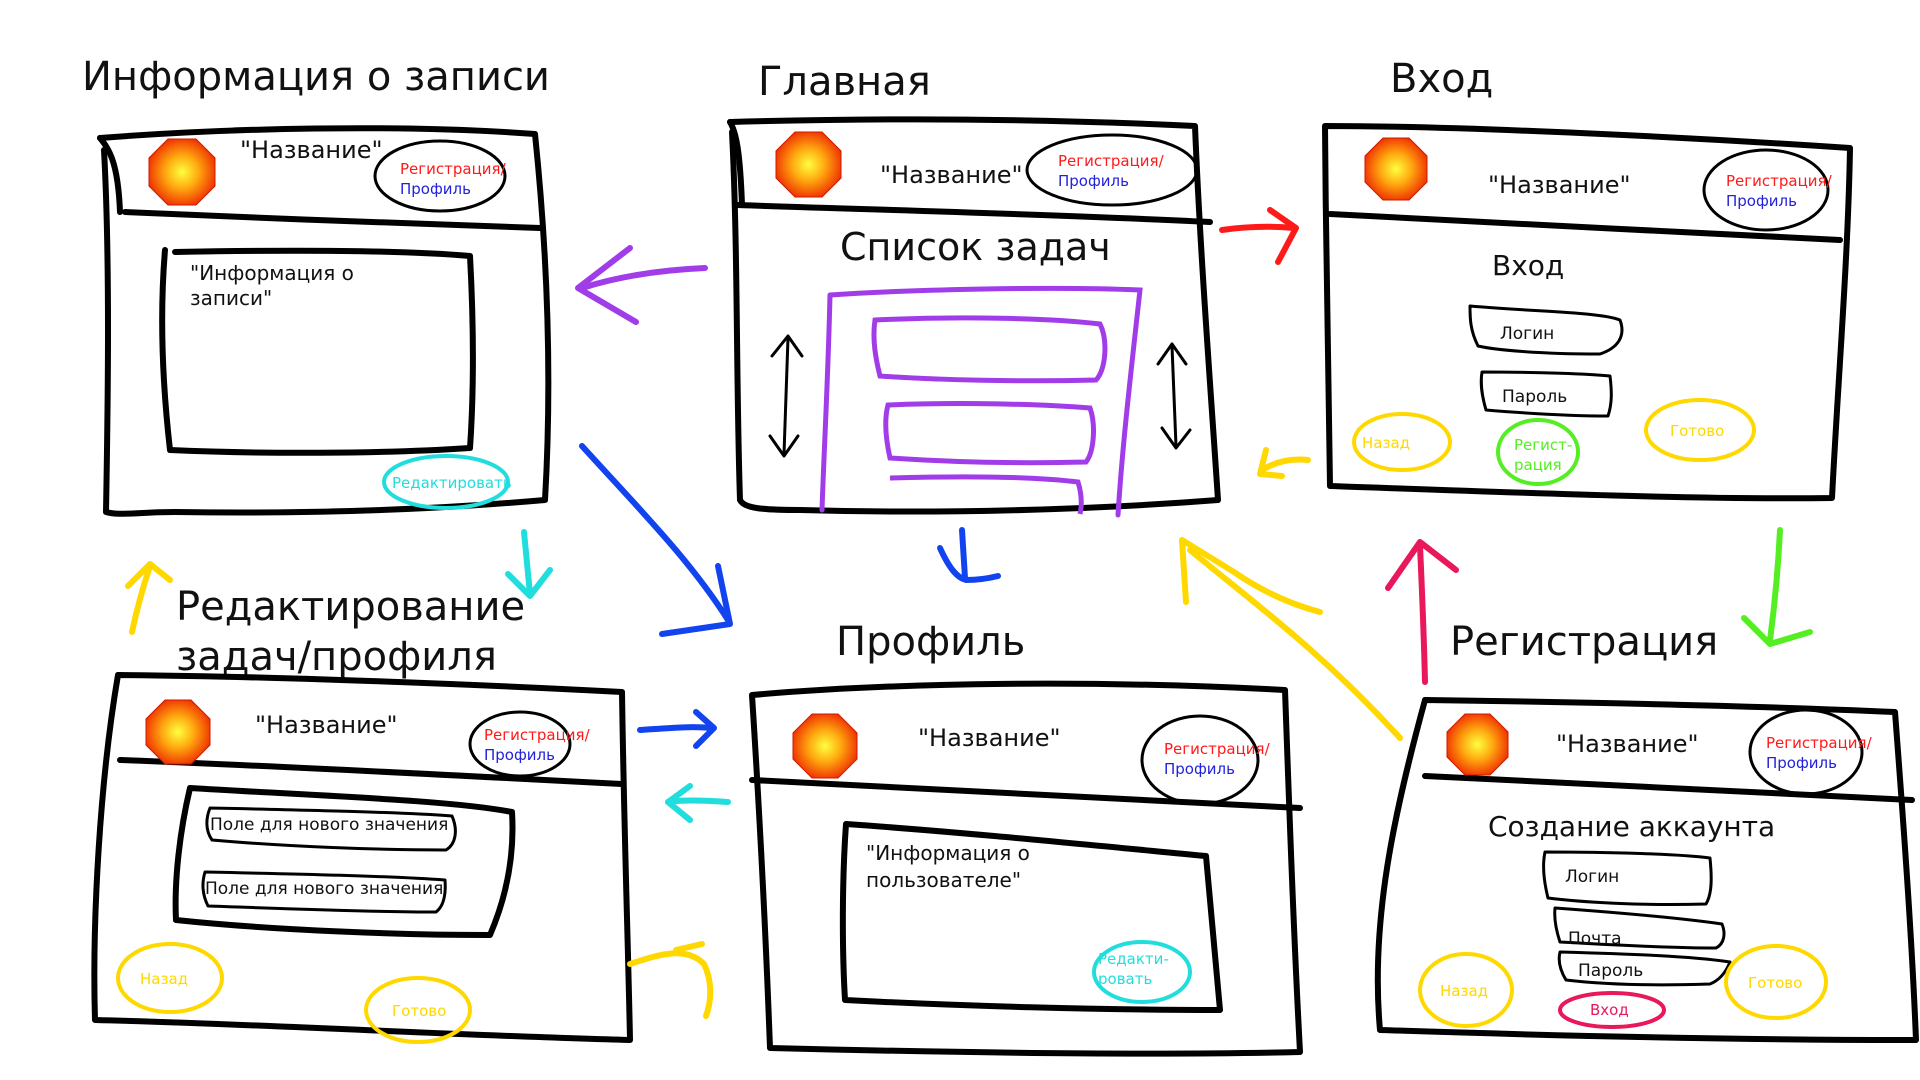 The image size is (1920, 1080). I want to click on arrow-login-to-main, so click(1284, 463).